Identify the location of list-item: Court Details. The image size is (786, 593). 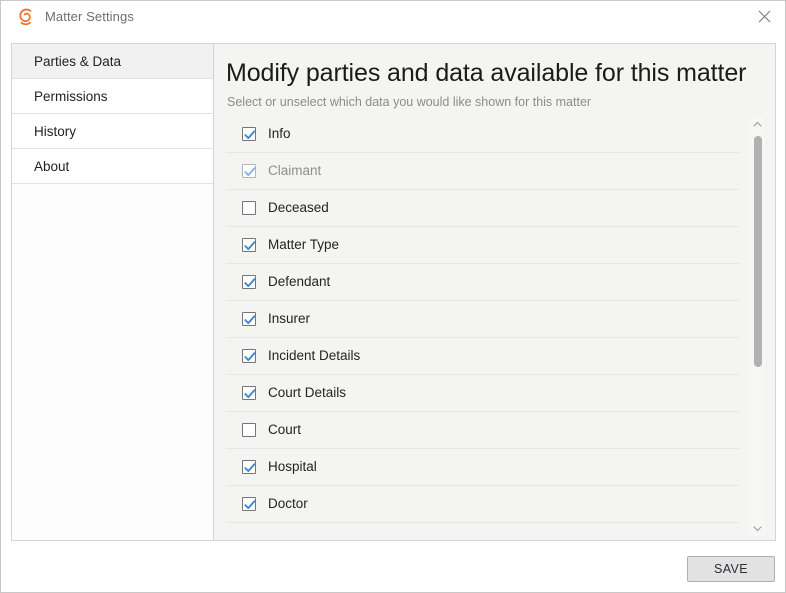
(482, 393).